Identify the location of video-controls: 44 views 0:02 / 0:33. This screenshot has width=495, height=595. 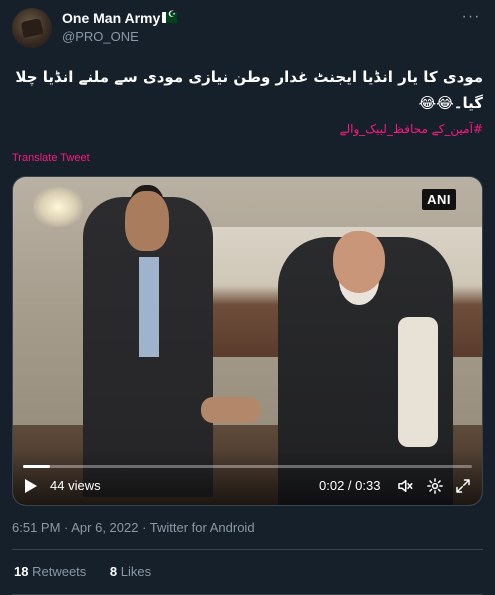
(247, 477).